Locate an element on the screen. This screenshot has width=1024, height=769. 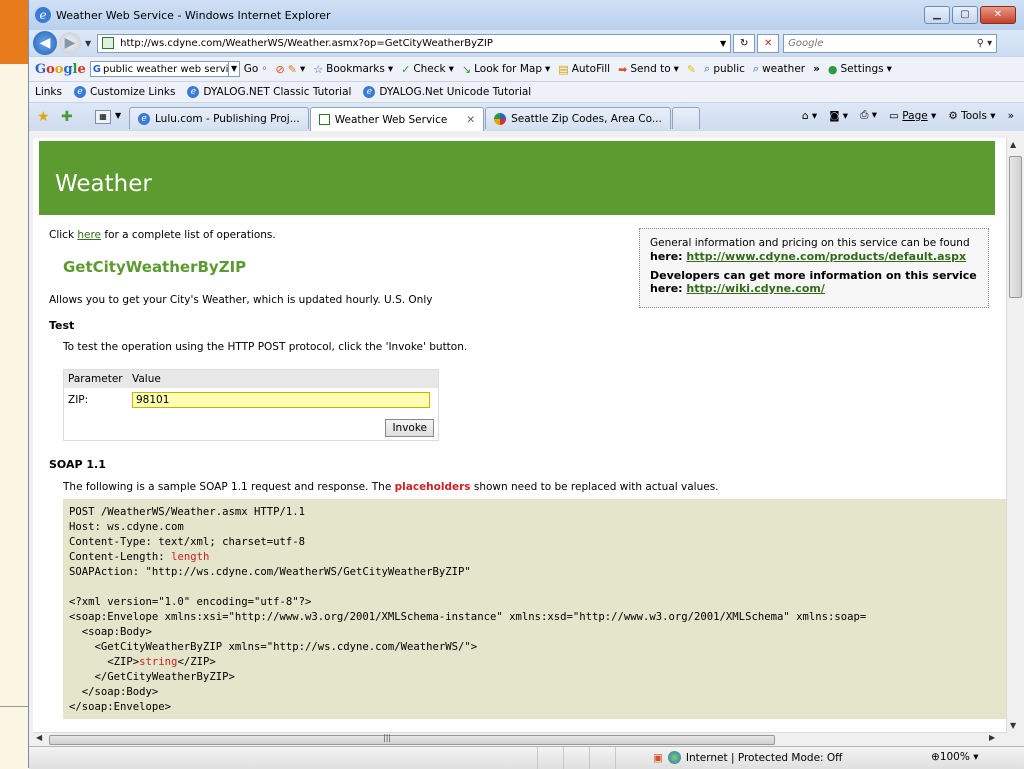
public-button: ⌕ public is located at coordinates (724, 69).